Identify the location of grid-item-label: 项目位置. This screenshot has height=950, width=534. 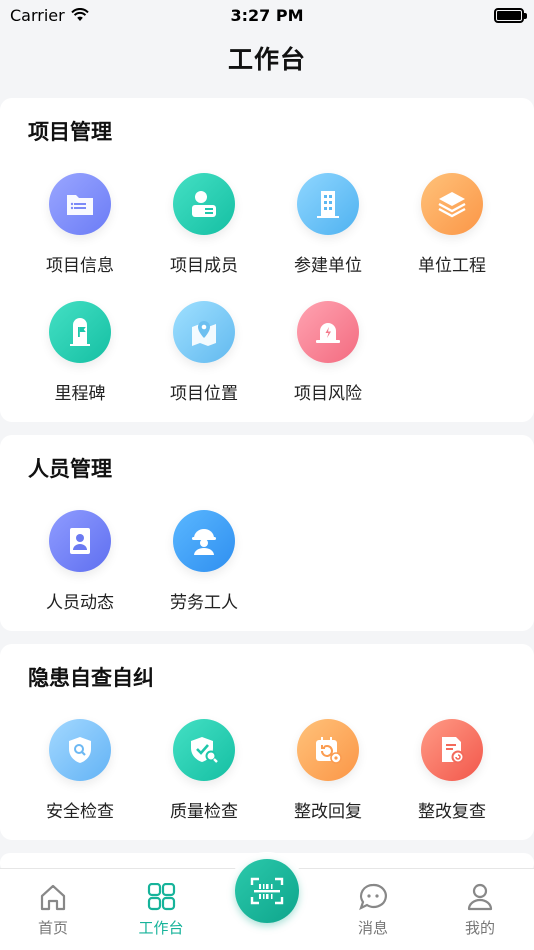
(204, 394).